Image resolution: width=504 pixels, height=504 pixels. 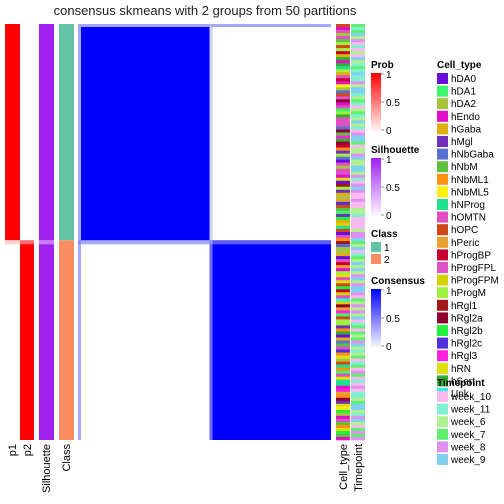 I want to click on axis-label-cell_type: Cell_type, so click(x=344, y=467).